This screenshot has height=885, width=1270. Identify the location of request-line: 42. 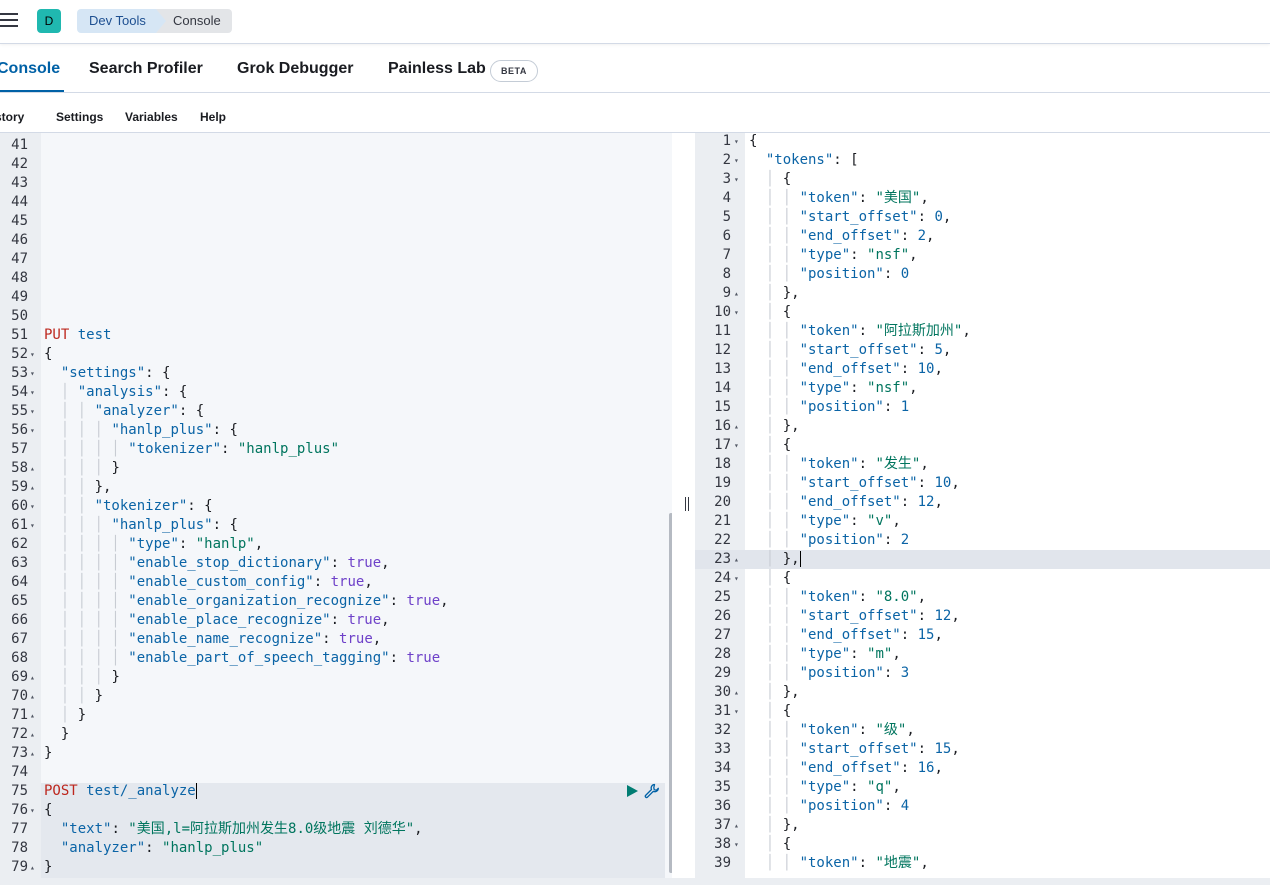
(336, 164).